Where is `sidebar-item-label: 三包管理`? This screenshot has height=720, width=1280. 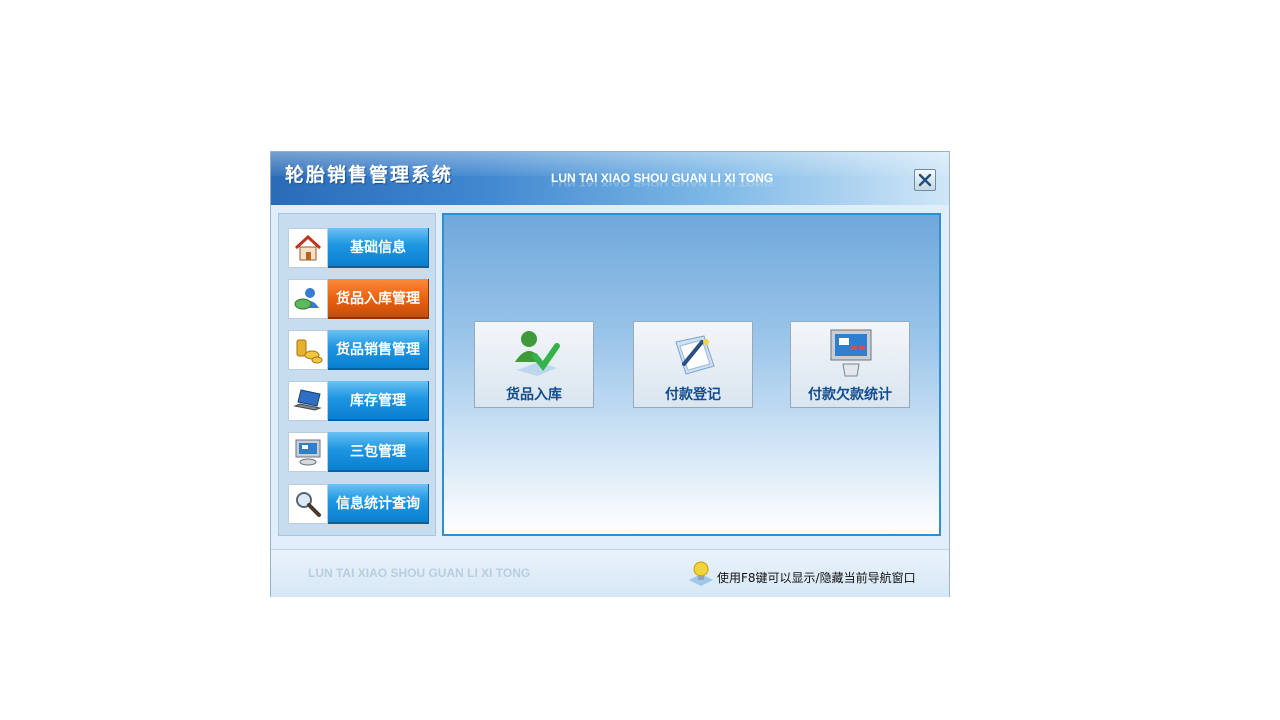 sidebar-item-label: 三包管理 is located at coordinates (378, 452).